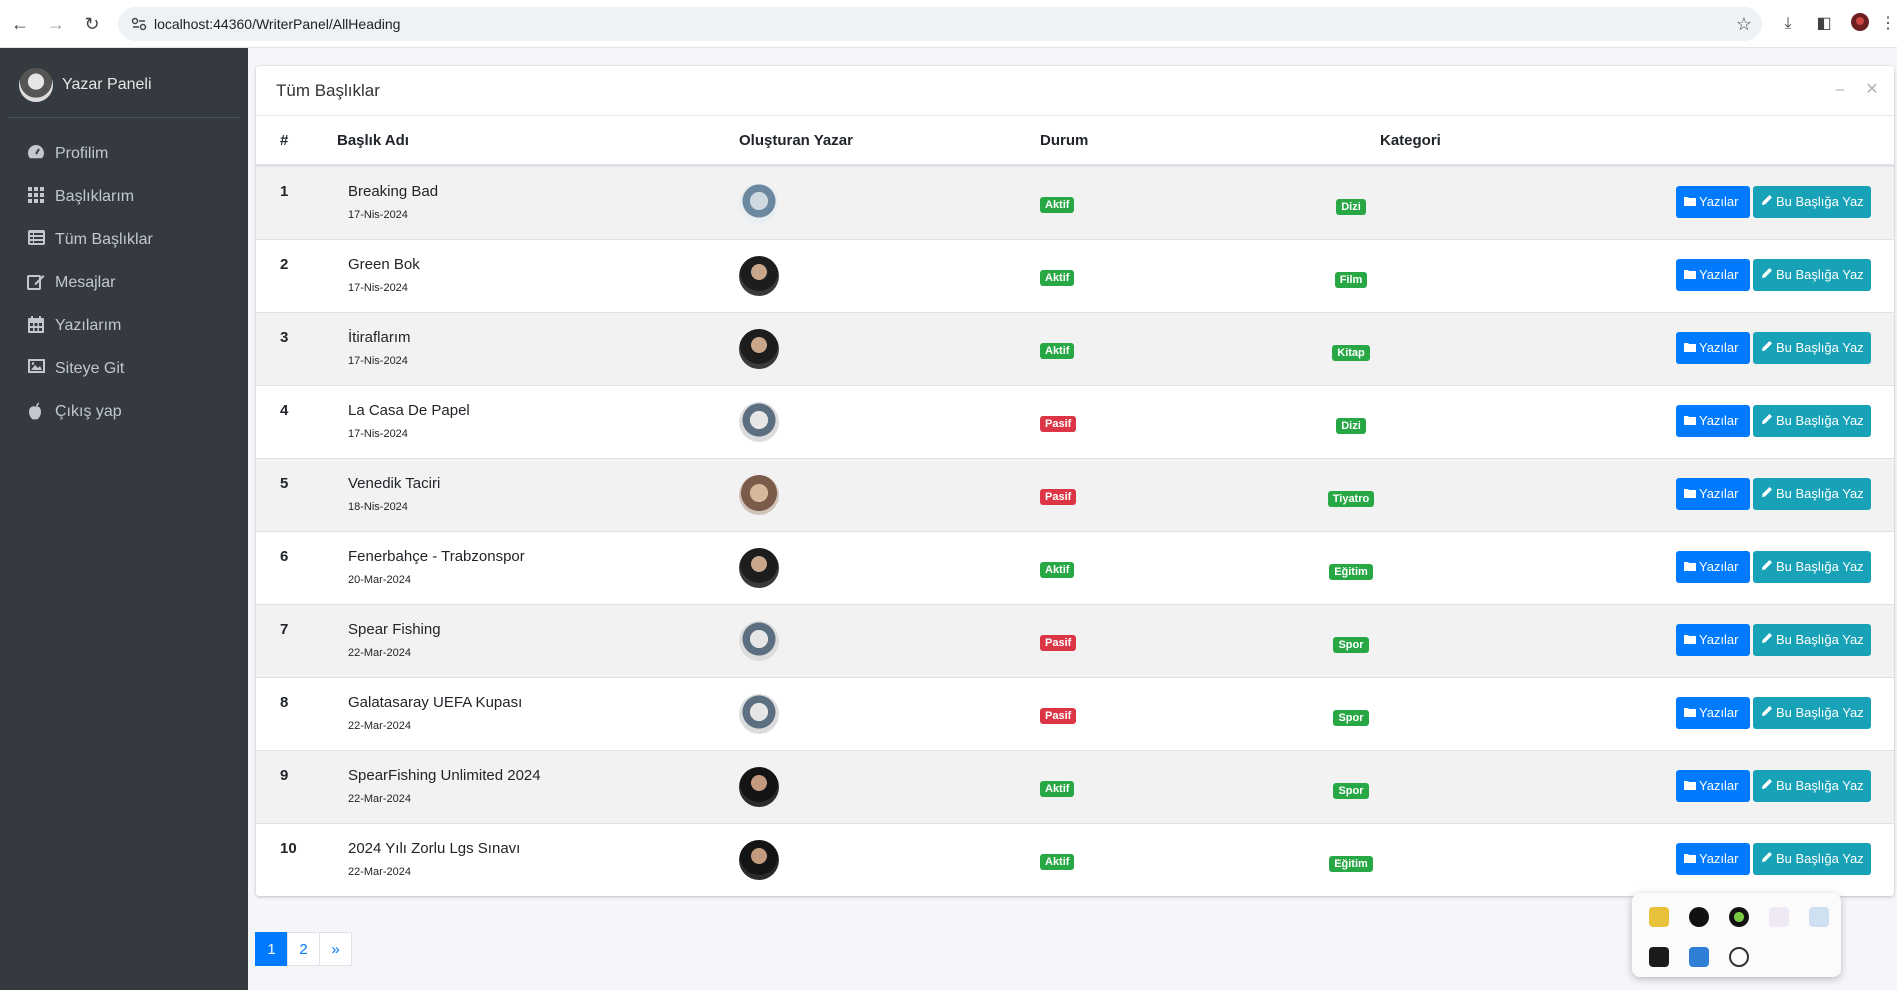  What do you see at coordinates (124, 368) in the screenshot?
I see `sidebar-item-siteye-git: Siteye Git` at bounding box center [124, 368].